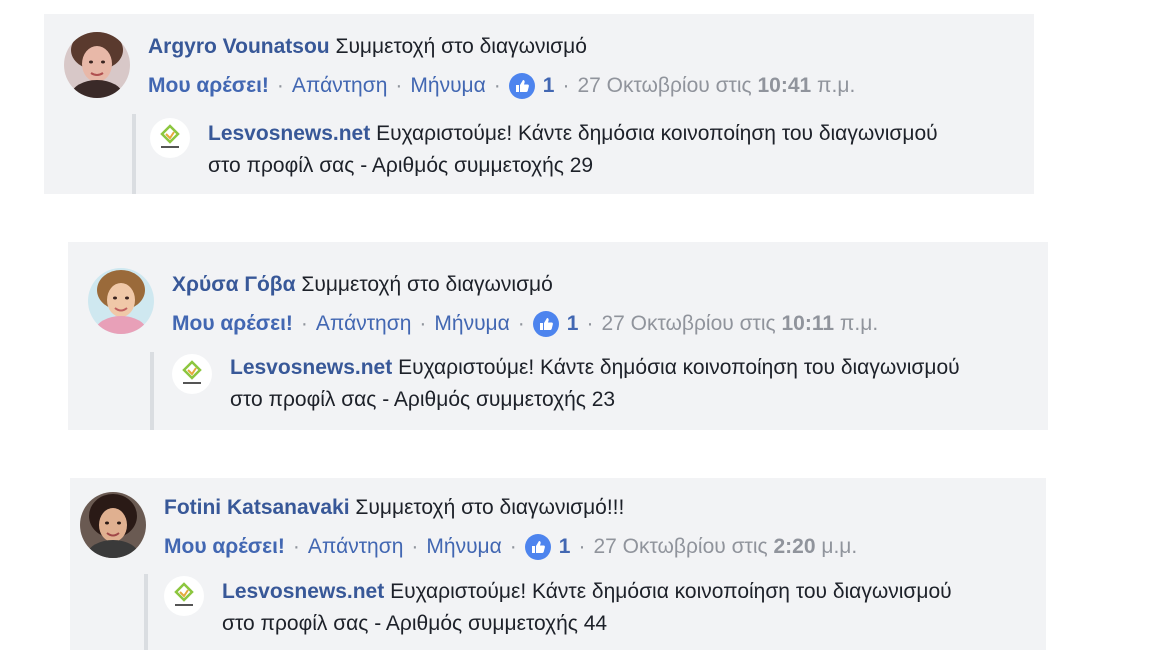  What do you see at coordinates (490, 507) in the screenshot?
I see `comment-text: Συμμετοχή στο διαγωνισμό!!!` at bounding box center [490, 507].